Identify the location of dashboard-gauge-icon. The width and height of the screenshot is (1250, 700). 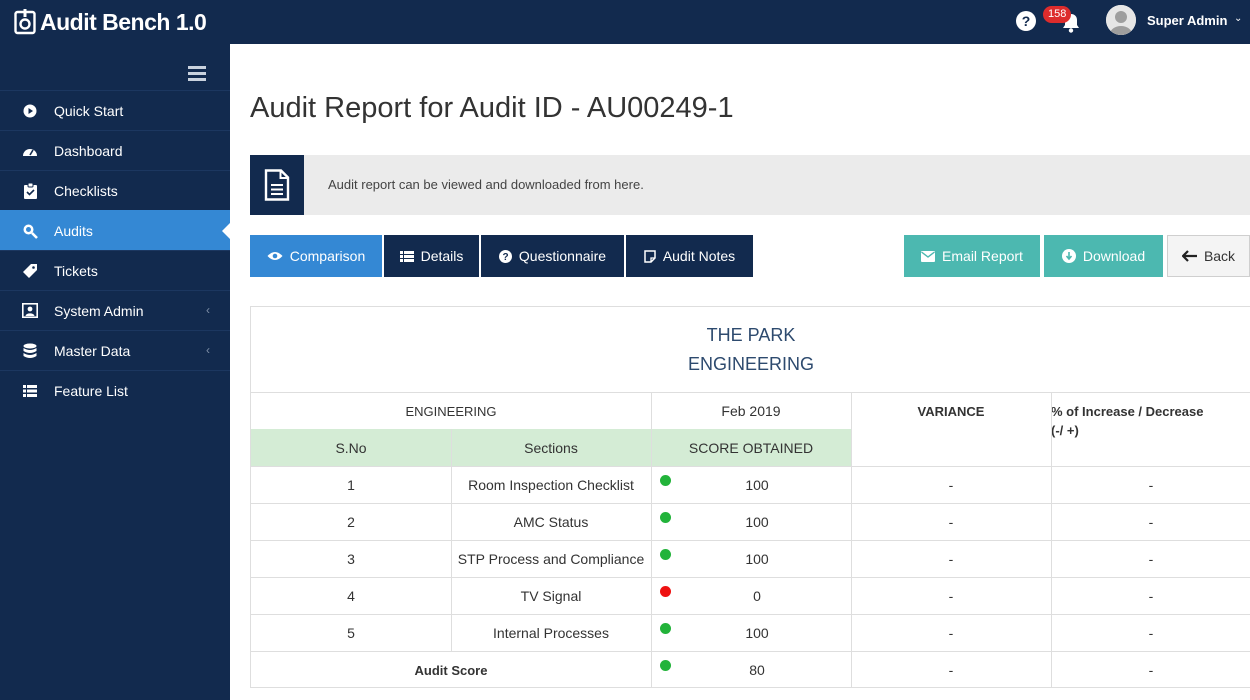
(30, 151).